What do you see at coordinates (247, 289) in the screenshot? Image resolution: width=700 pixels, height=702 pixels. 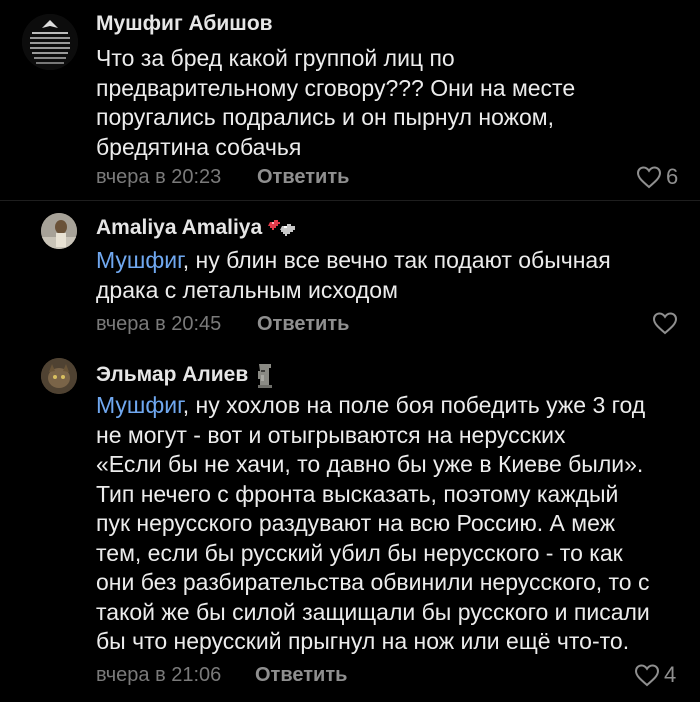 I see `comment-line: драка с летальным исходом` at bounding box center [247, 289].